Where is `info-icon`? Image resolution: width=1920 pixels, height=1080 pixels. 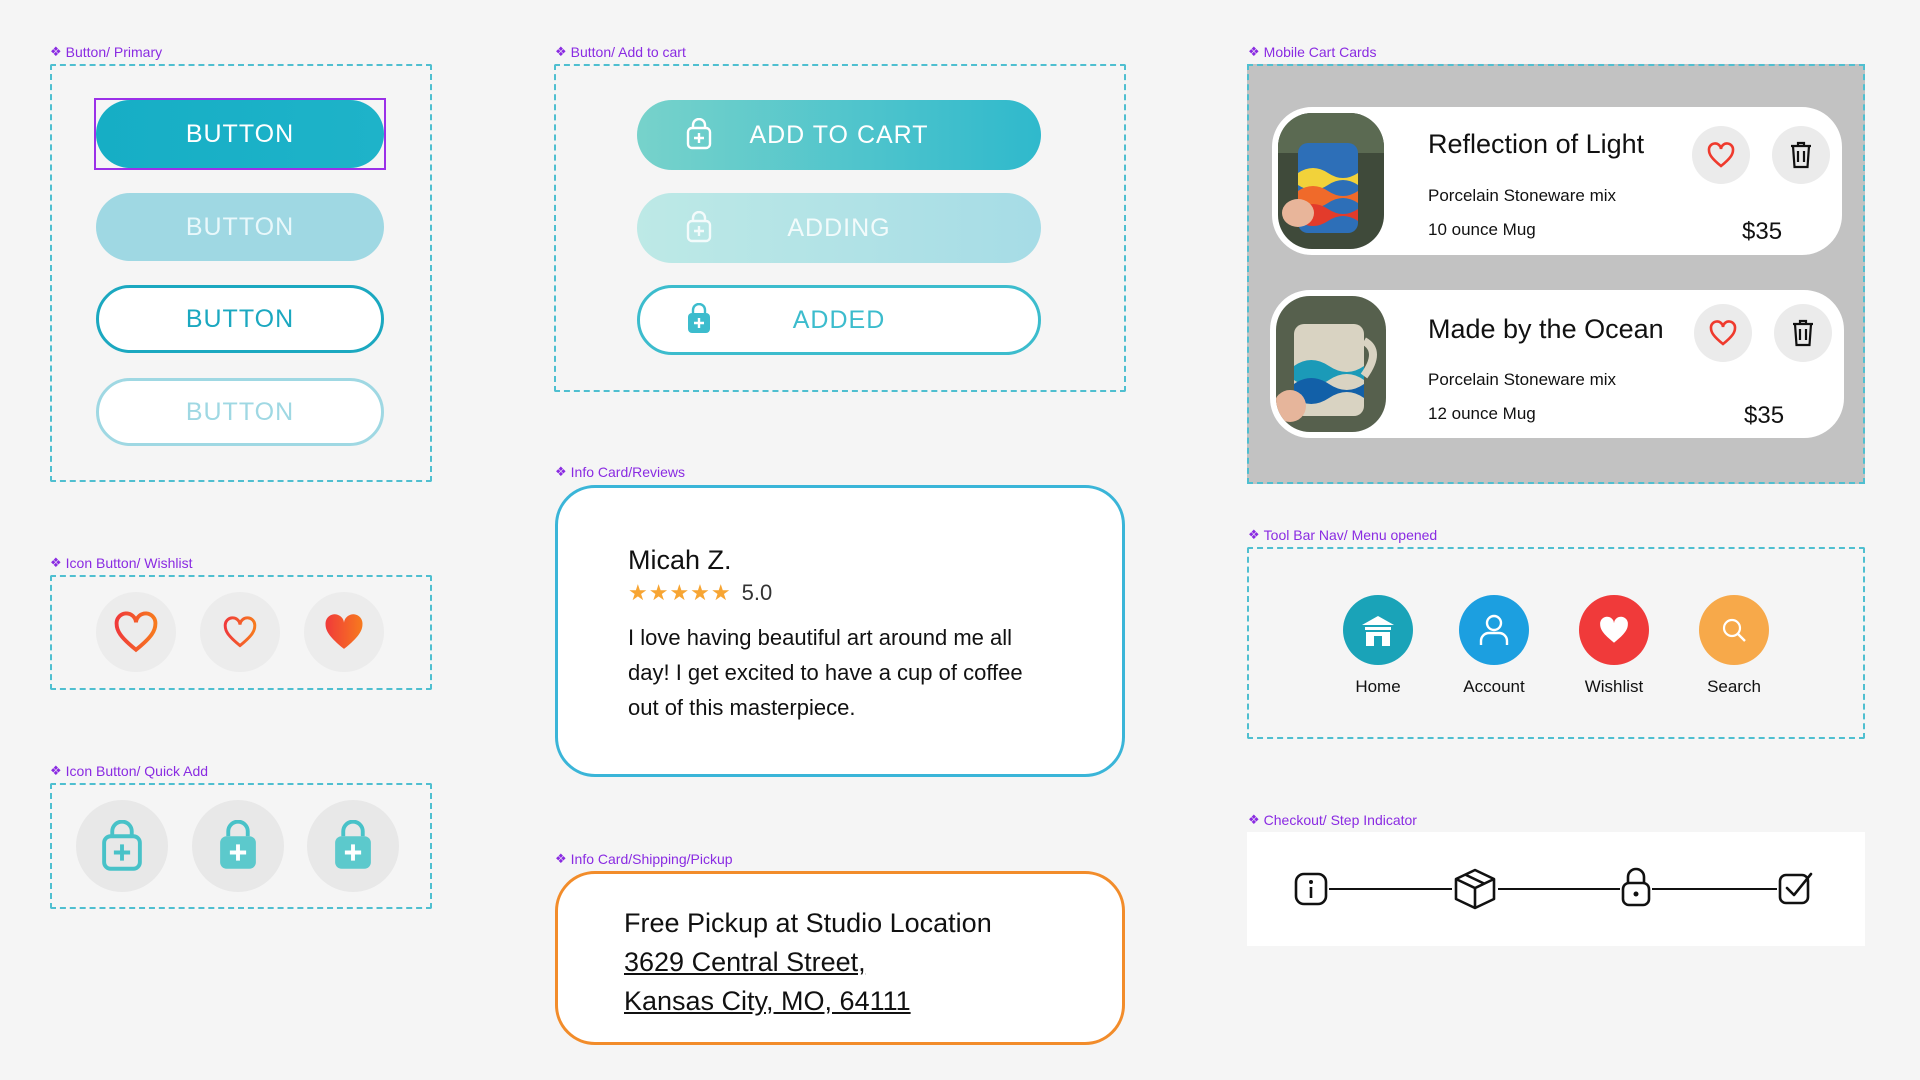 info-icon is located at coordinates (1311, 889).